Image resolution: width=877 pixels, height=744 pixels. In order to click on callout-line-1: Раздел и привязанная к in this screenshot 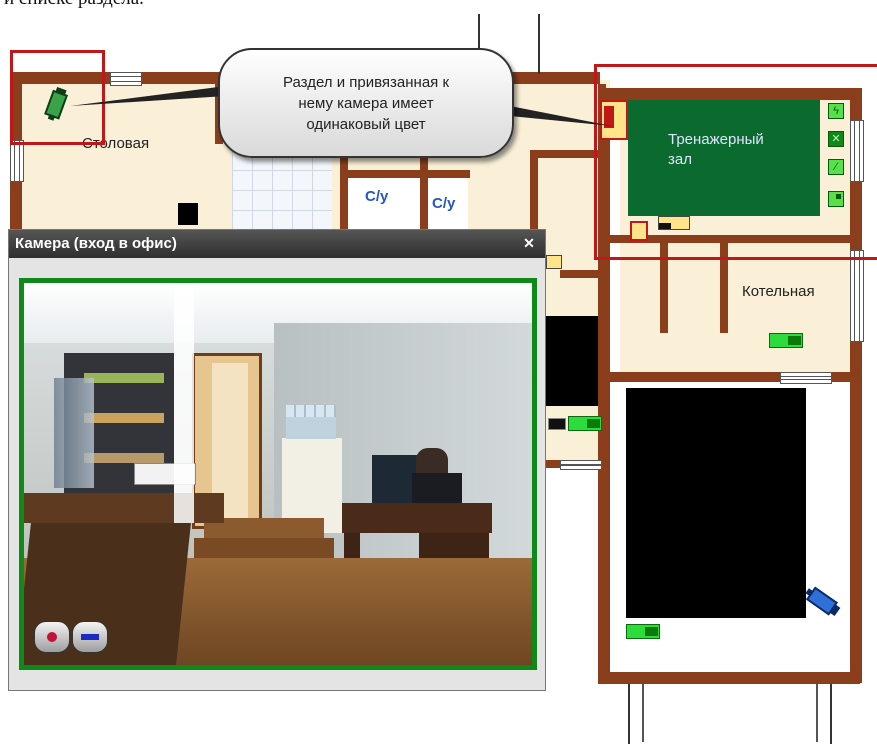, I will do `click(366, 82)`.